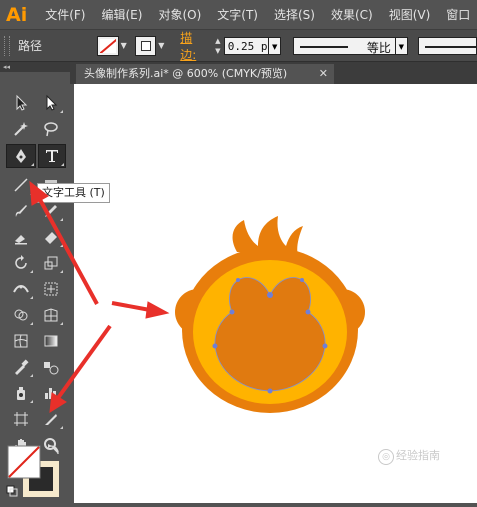 The image size is (477, 507). Describe the element at coordinates (194, 46) in the screenshot. I see `stroke-label: 描边:` at that location.